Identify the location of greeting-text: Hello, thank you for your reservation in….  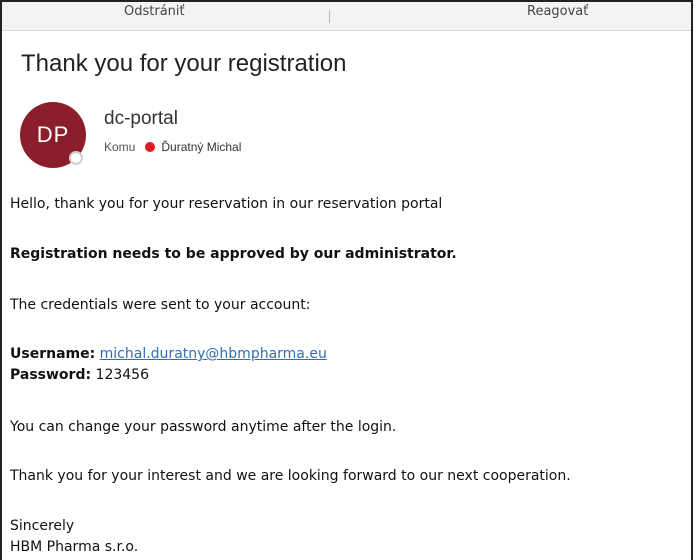
(226, 204).